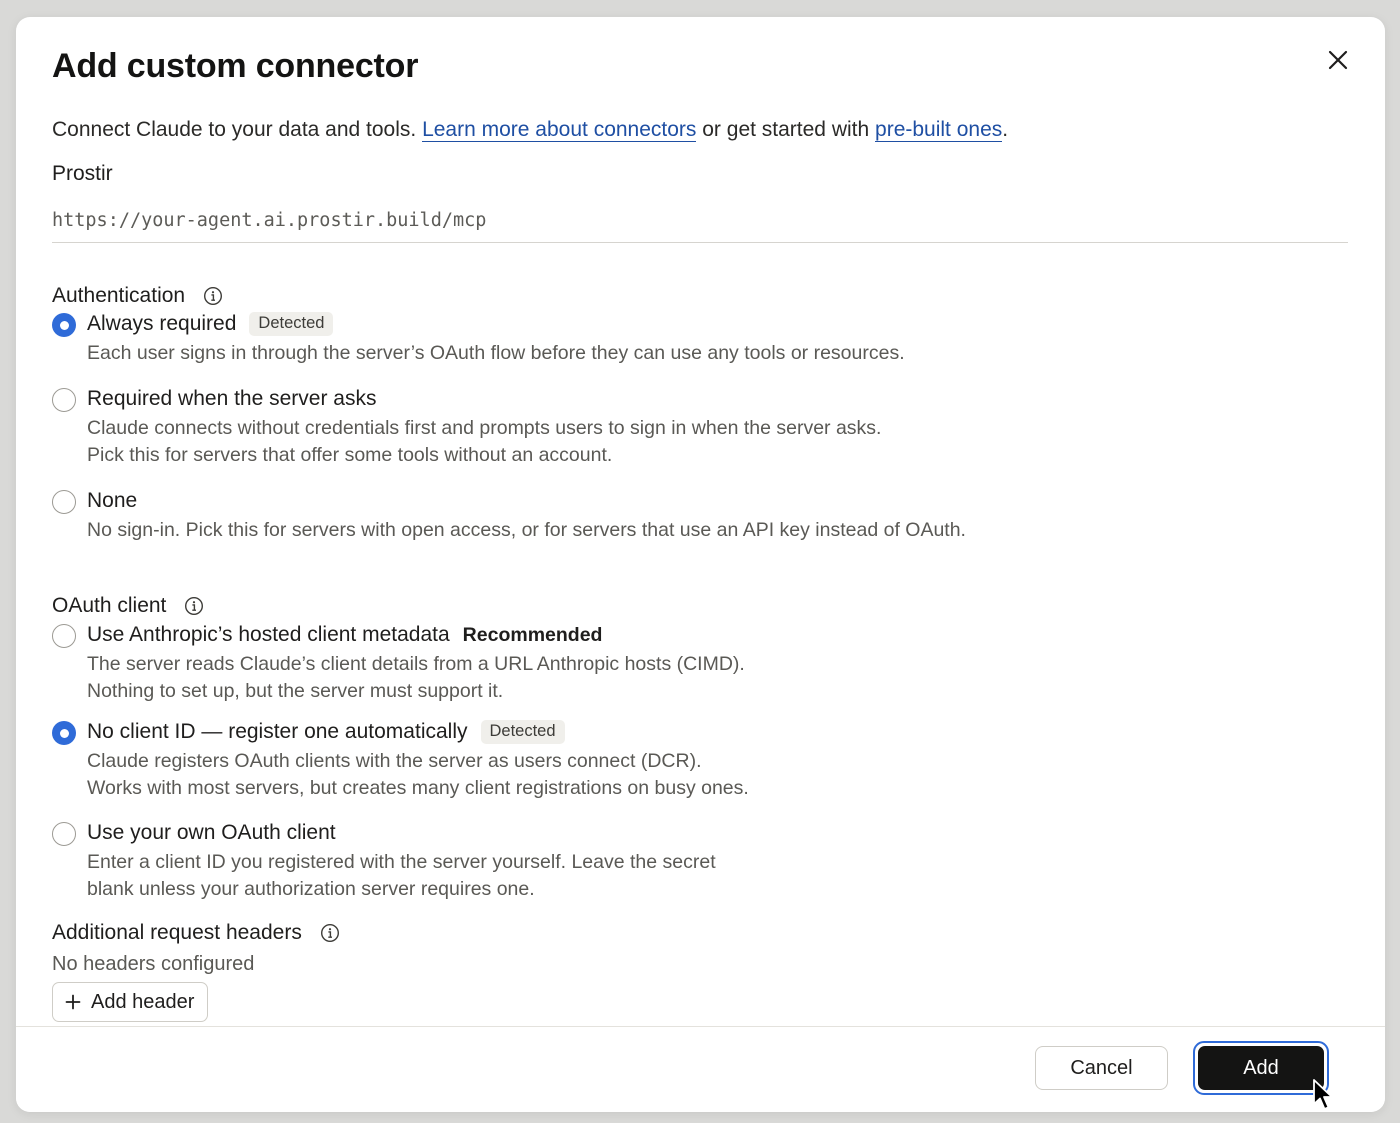 The width and height of the screenshot is (1400, 1123). I want to click on add-header-button: Add header, so click(130, 1002).